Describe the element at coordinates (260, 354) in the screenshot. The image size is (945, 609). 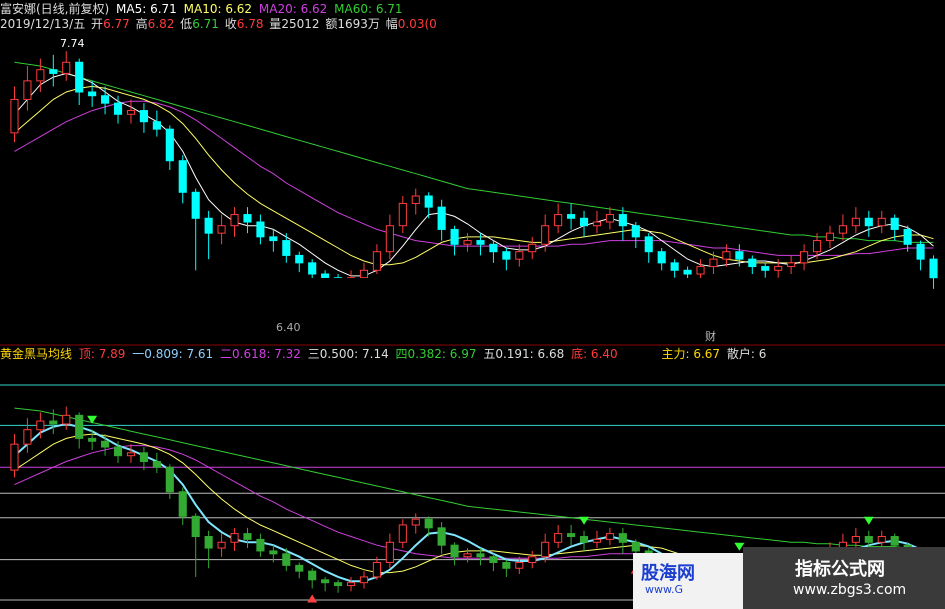
I see `indicator-level-2: 二0.618: 7.32` at that location.